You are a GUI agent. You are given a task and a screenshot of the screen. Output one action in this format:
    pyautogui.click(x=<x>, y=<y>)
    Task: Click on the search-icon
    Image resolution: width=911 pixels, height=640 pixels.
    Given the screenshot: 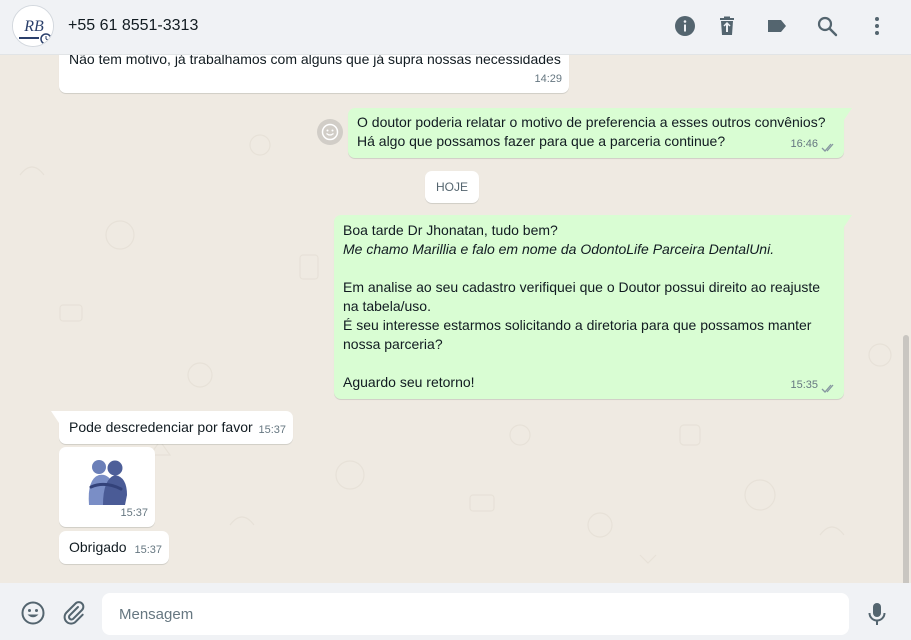 What is the action you would take?
    pyautogui.click(x=827, y=26)
    